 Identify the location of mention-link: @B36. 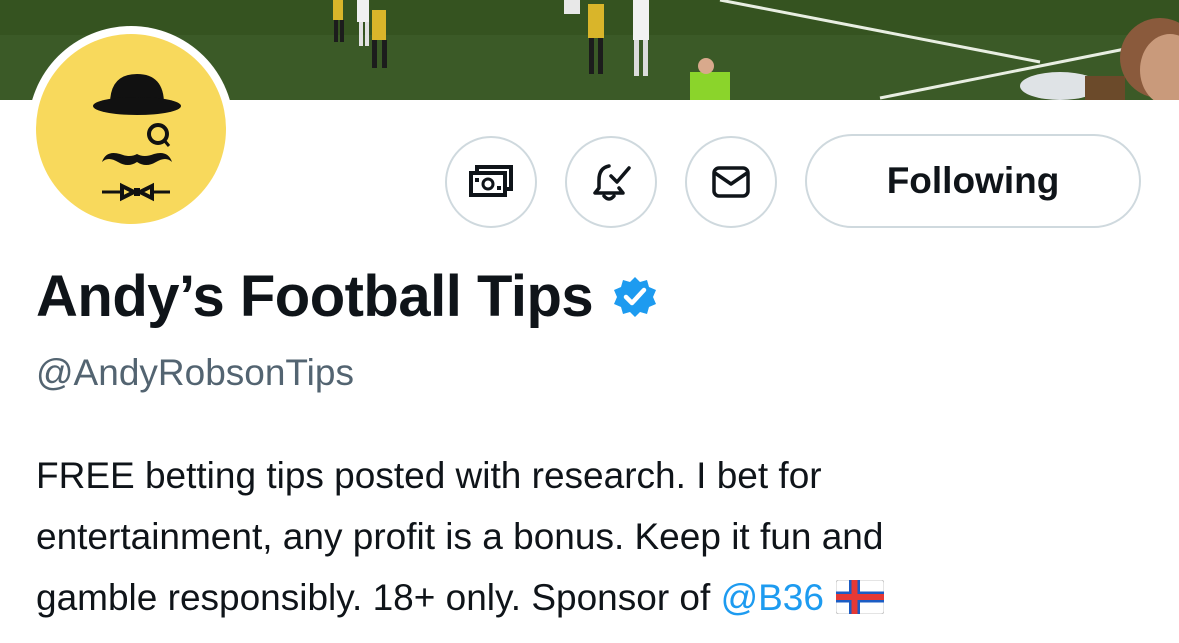
(772, 597).